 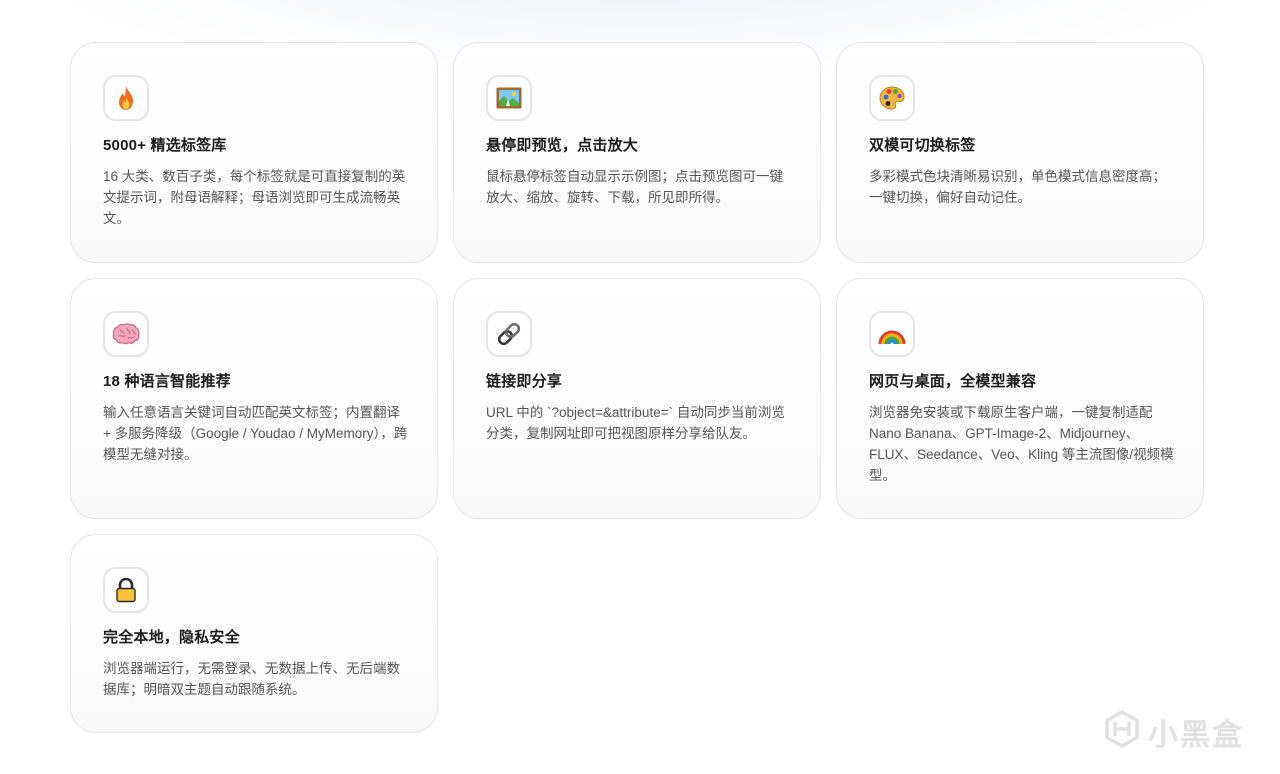 I want to click on framed-picture-icon, so click(x=509, y=98).